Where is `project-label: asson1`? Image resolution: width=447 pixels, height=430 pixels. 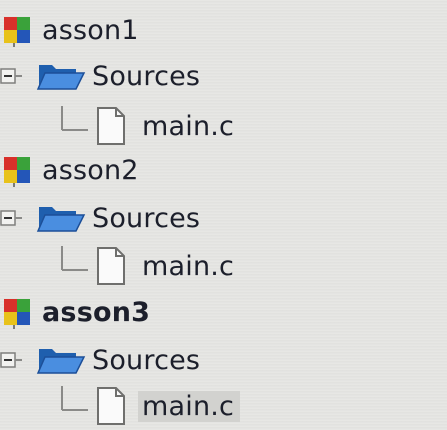 project-label: asson1 is located at coordinates (90, 30).